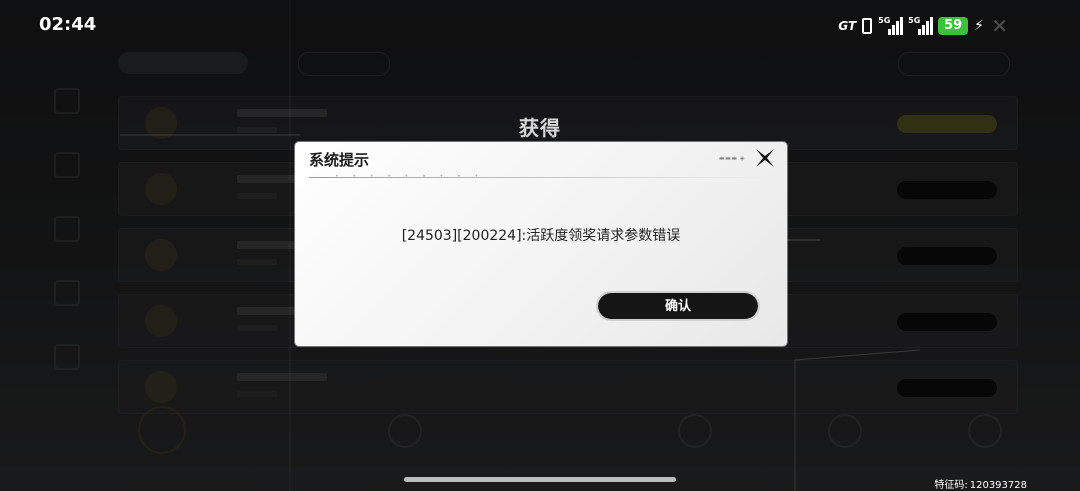  I want to click on decorative-dots: • • • • • • • • •, so click(410, 176).